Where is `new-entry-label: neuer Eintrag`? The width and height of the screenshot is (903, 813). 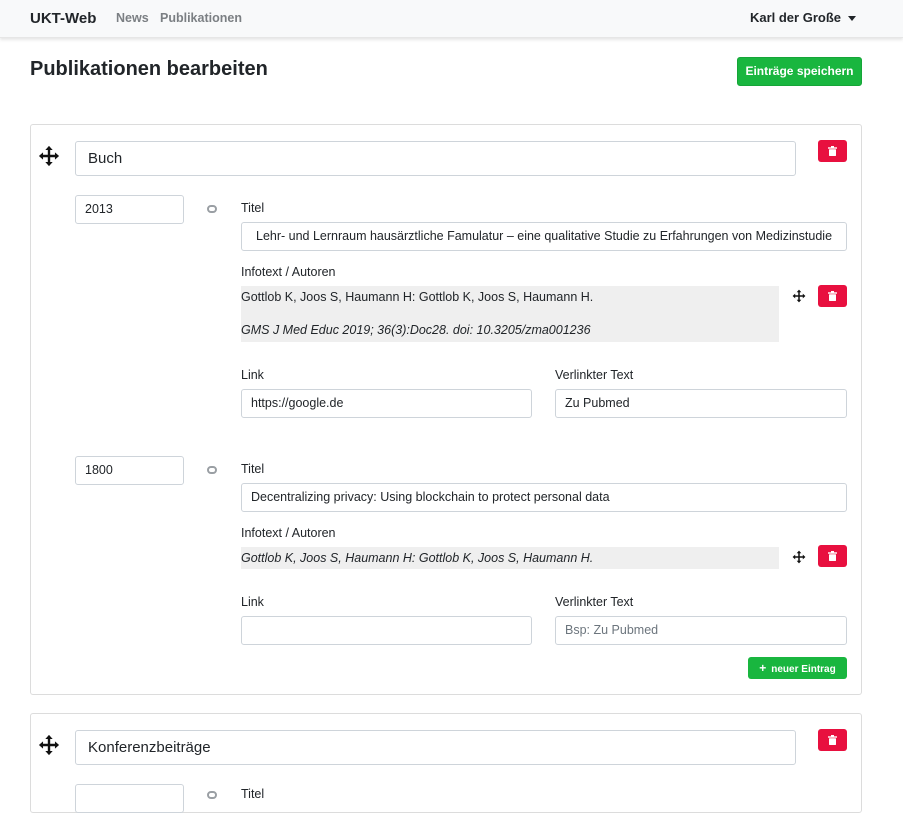 new-entry-label: neuer Eintrag is located at coordinates (803, 669).